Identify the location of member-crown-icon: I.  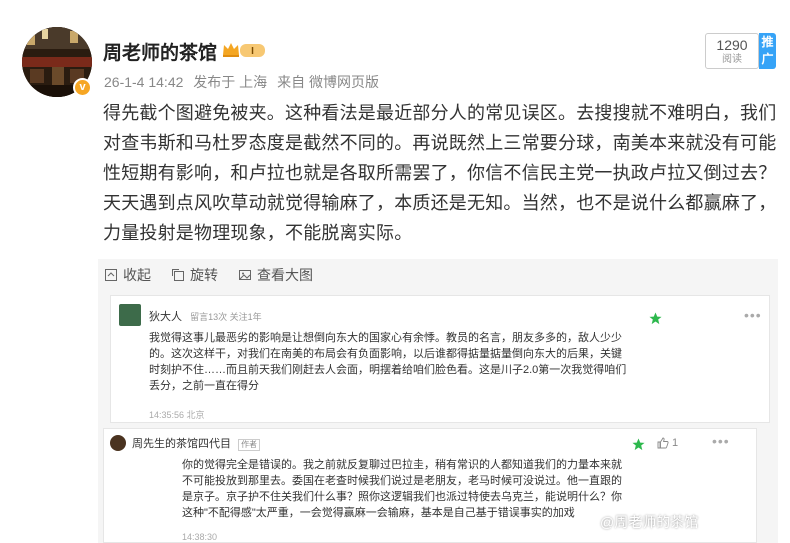
(244, 50).